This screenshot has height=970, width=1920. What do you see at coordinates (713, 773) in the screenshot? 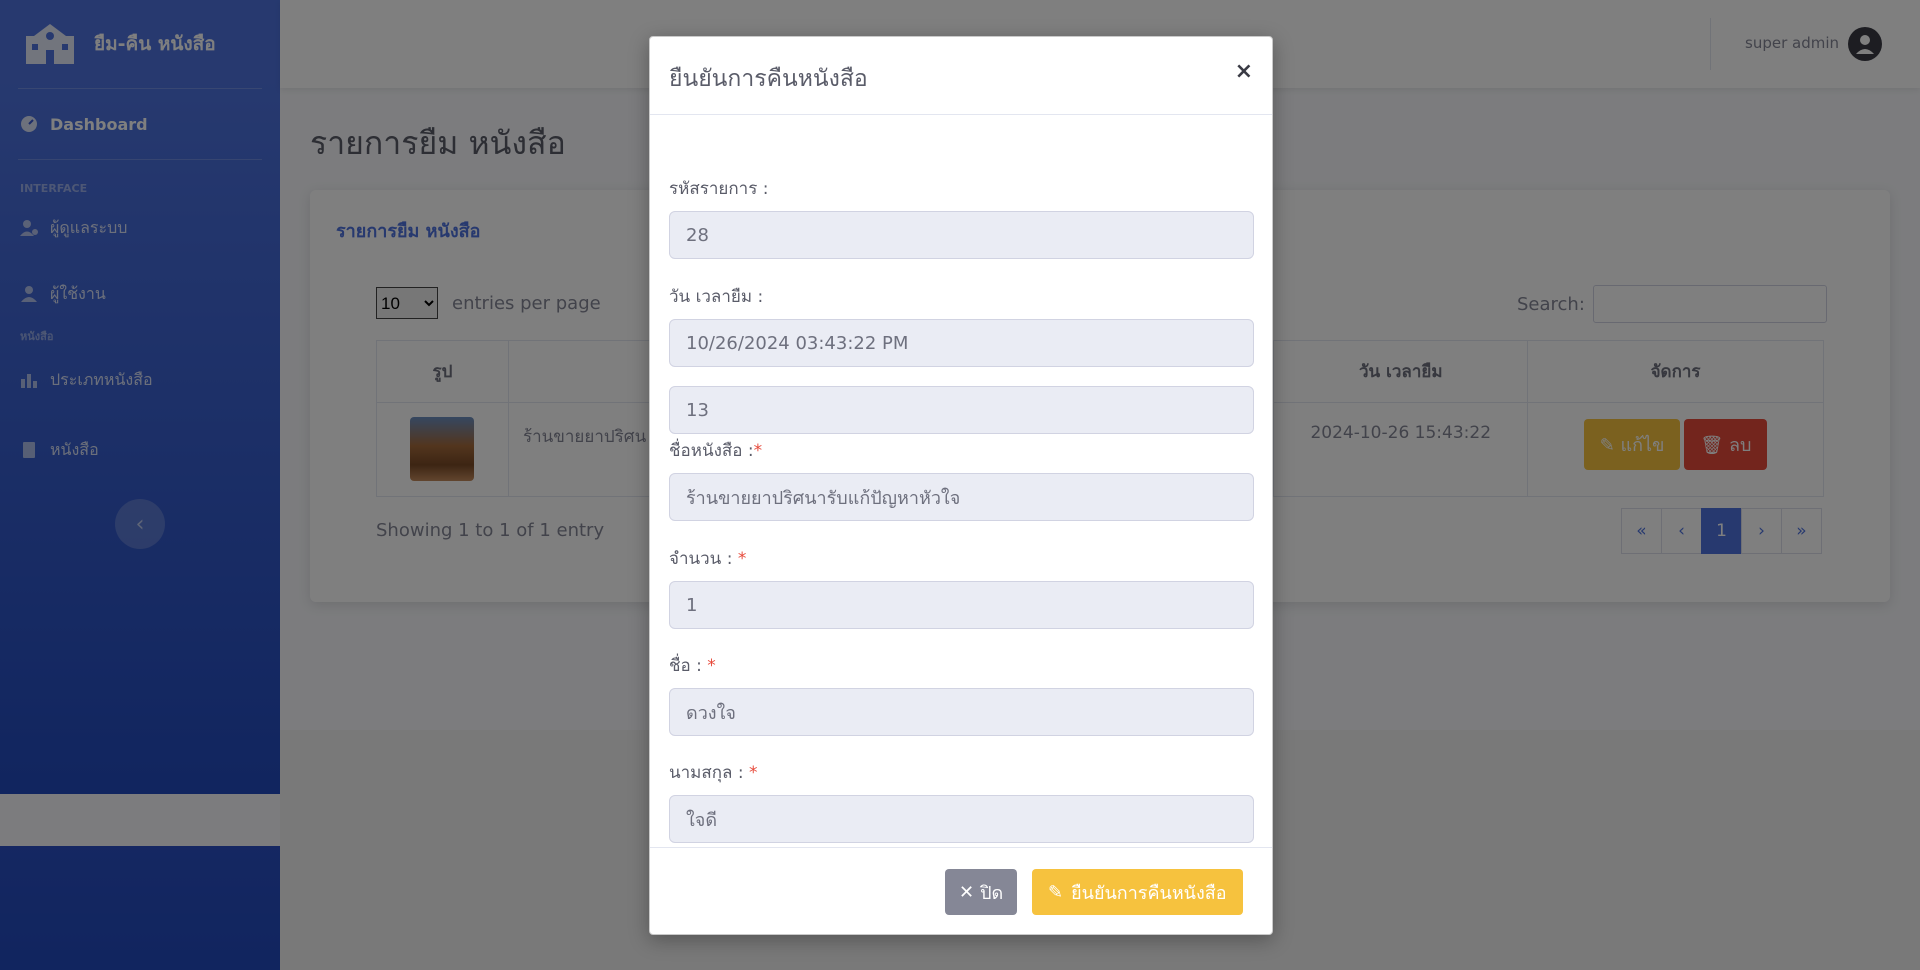
I see `label-last-name: นามสกุล : *` at bounding box center [713, 773].